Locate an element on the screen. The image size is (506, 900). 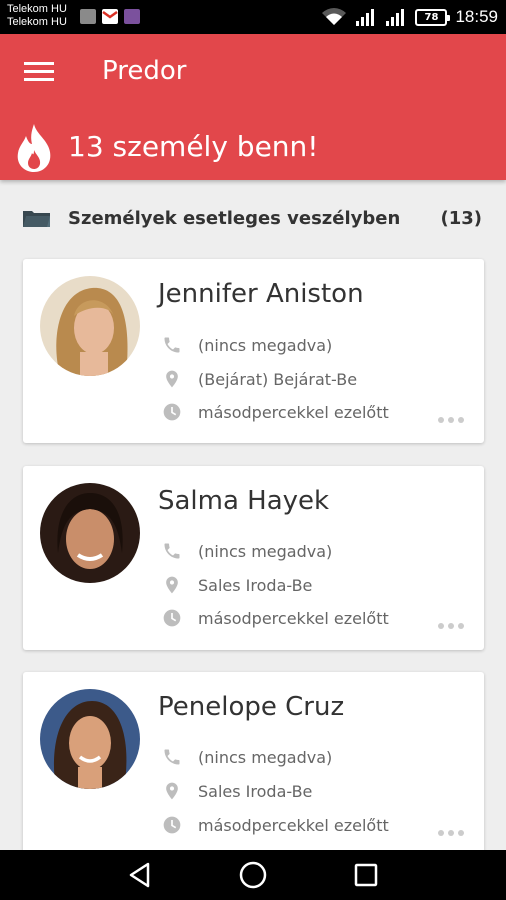
alert-banner: 13 személy benn! is located at coordinates (253, 150).